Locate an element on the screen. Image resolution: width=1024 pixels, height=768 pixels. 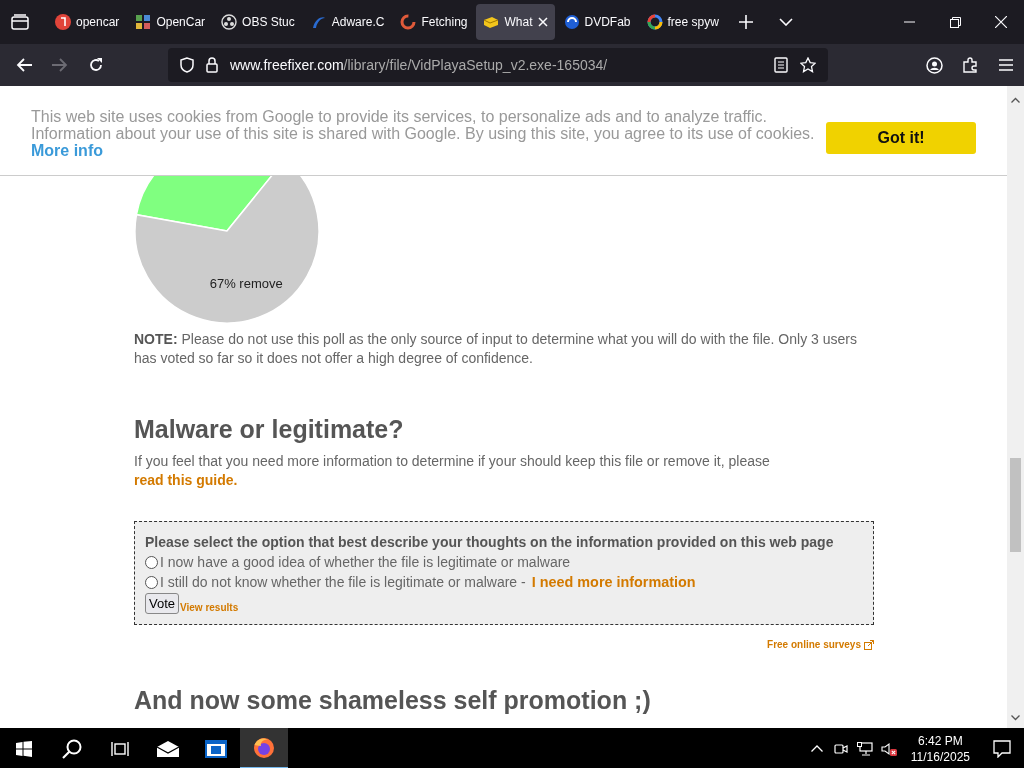
bookmark-star-icon is located at coordinates (808, 65).